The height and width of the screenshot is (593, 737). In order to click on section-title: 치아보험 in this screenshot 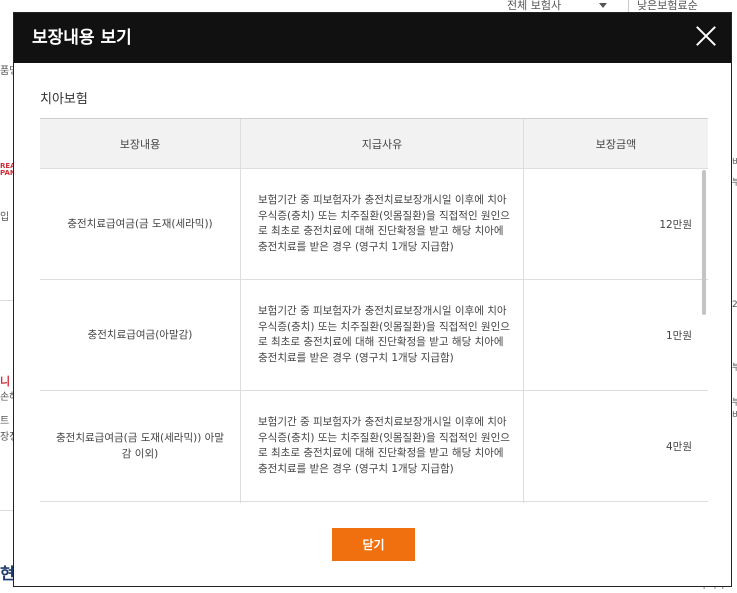, I will do `click(64, 99)`.